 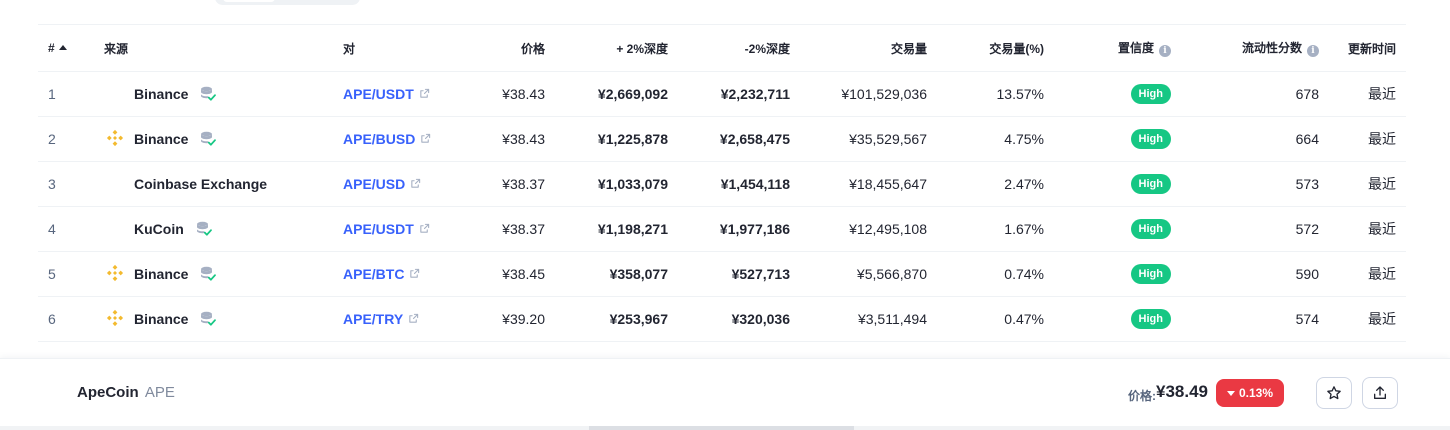 What do you see at coordinates (66, 139) in the screenshot?
I see `row-rank: 2` at bounding box center [66, 139].